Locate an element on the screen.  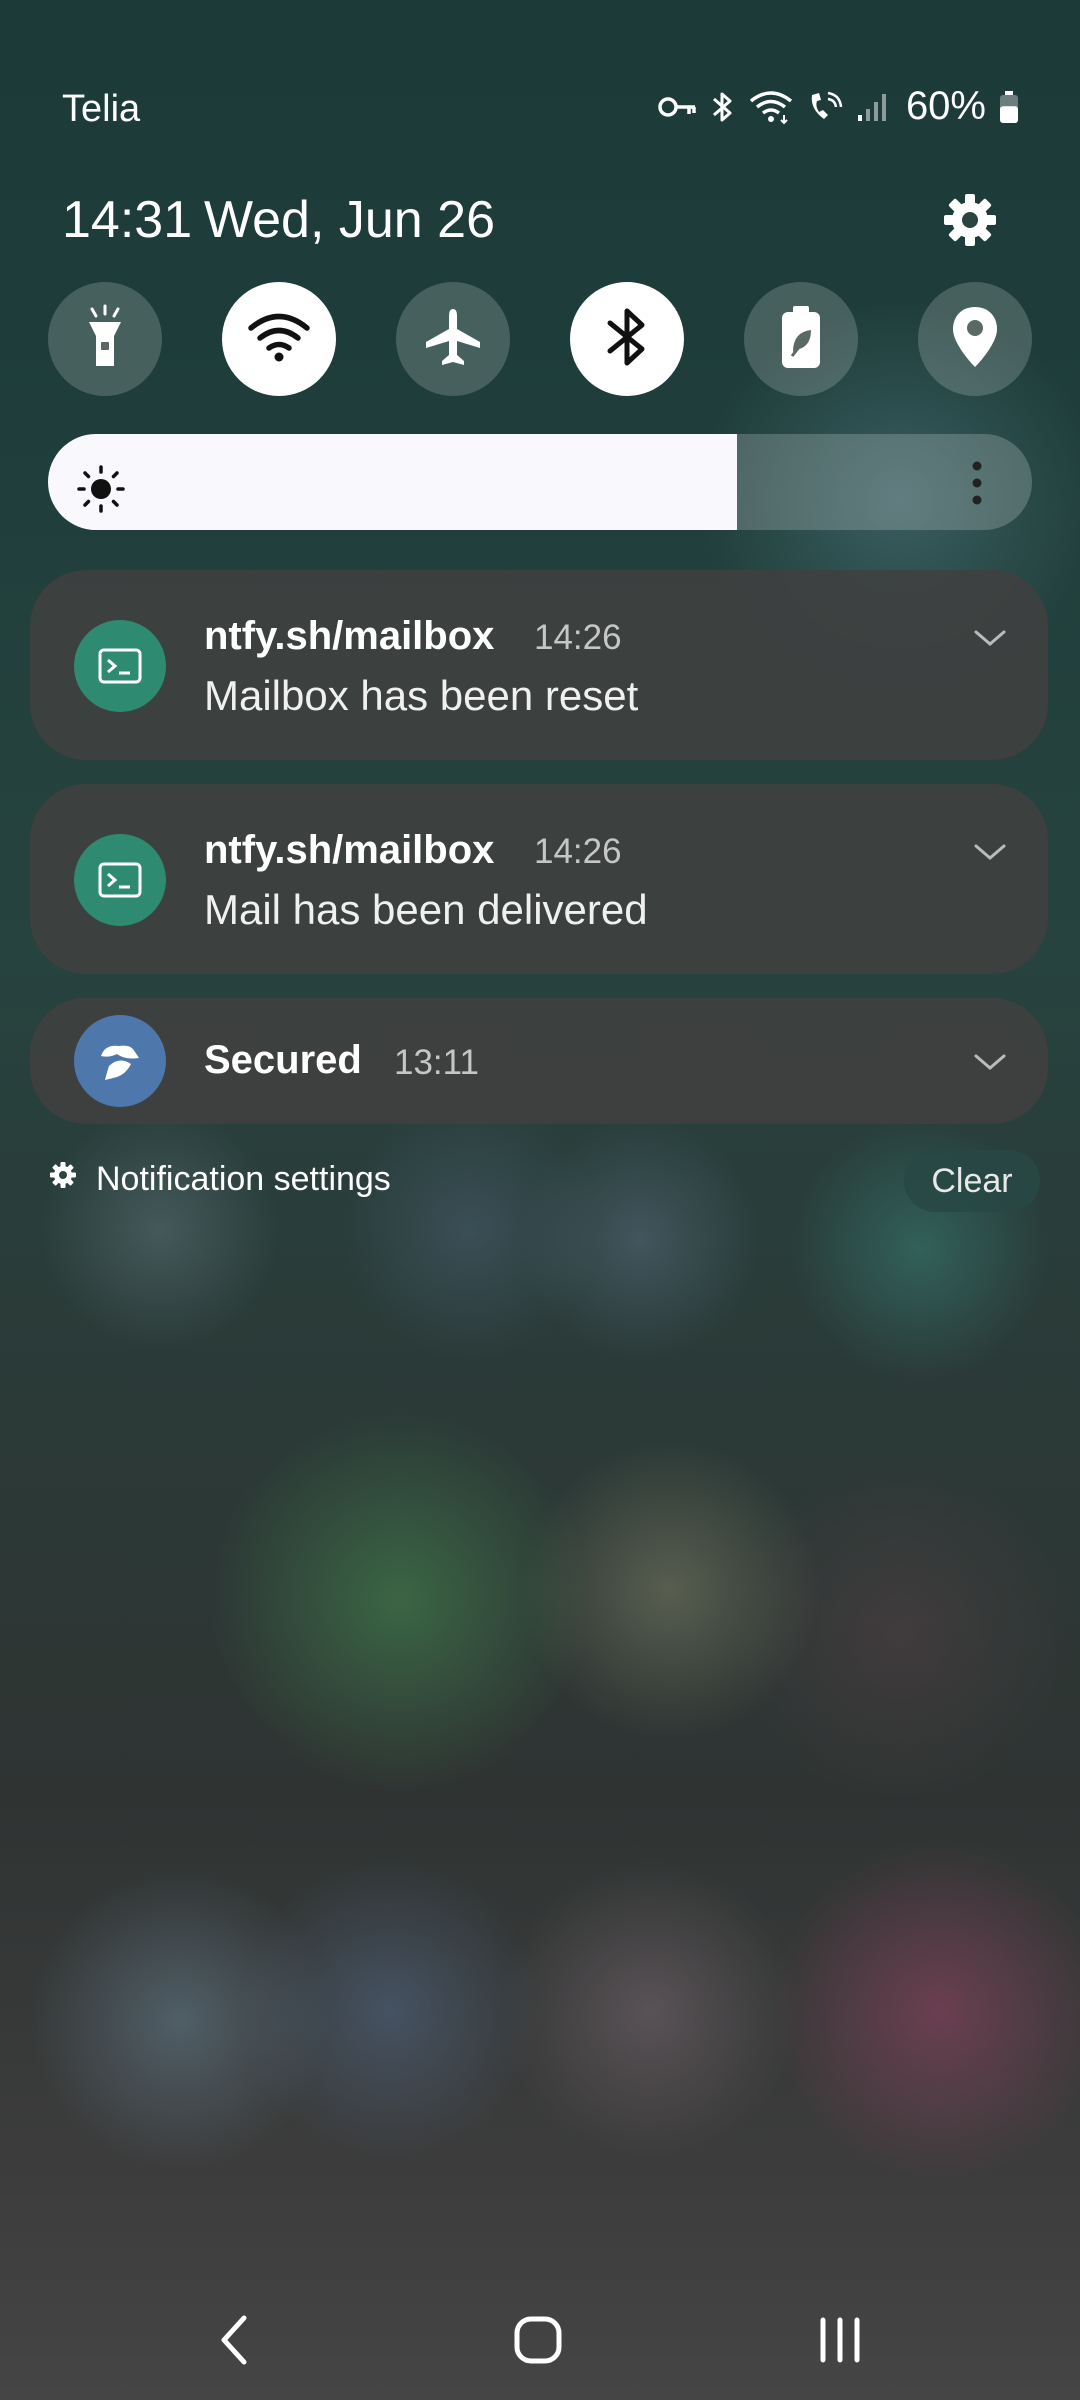
tile-bluetooth is located at coordinates (627, 339).